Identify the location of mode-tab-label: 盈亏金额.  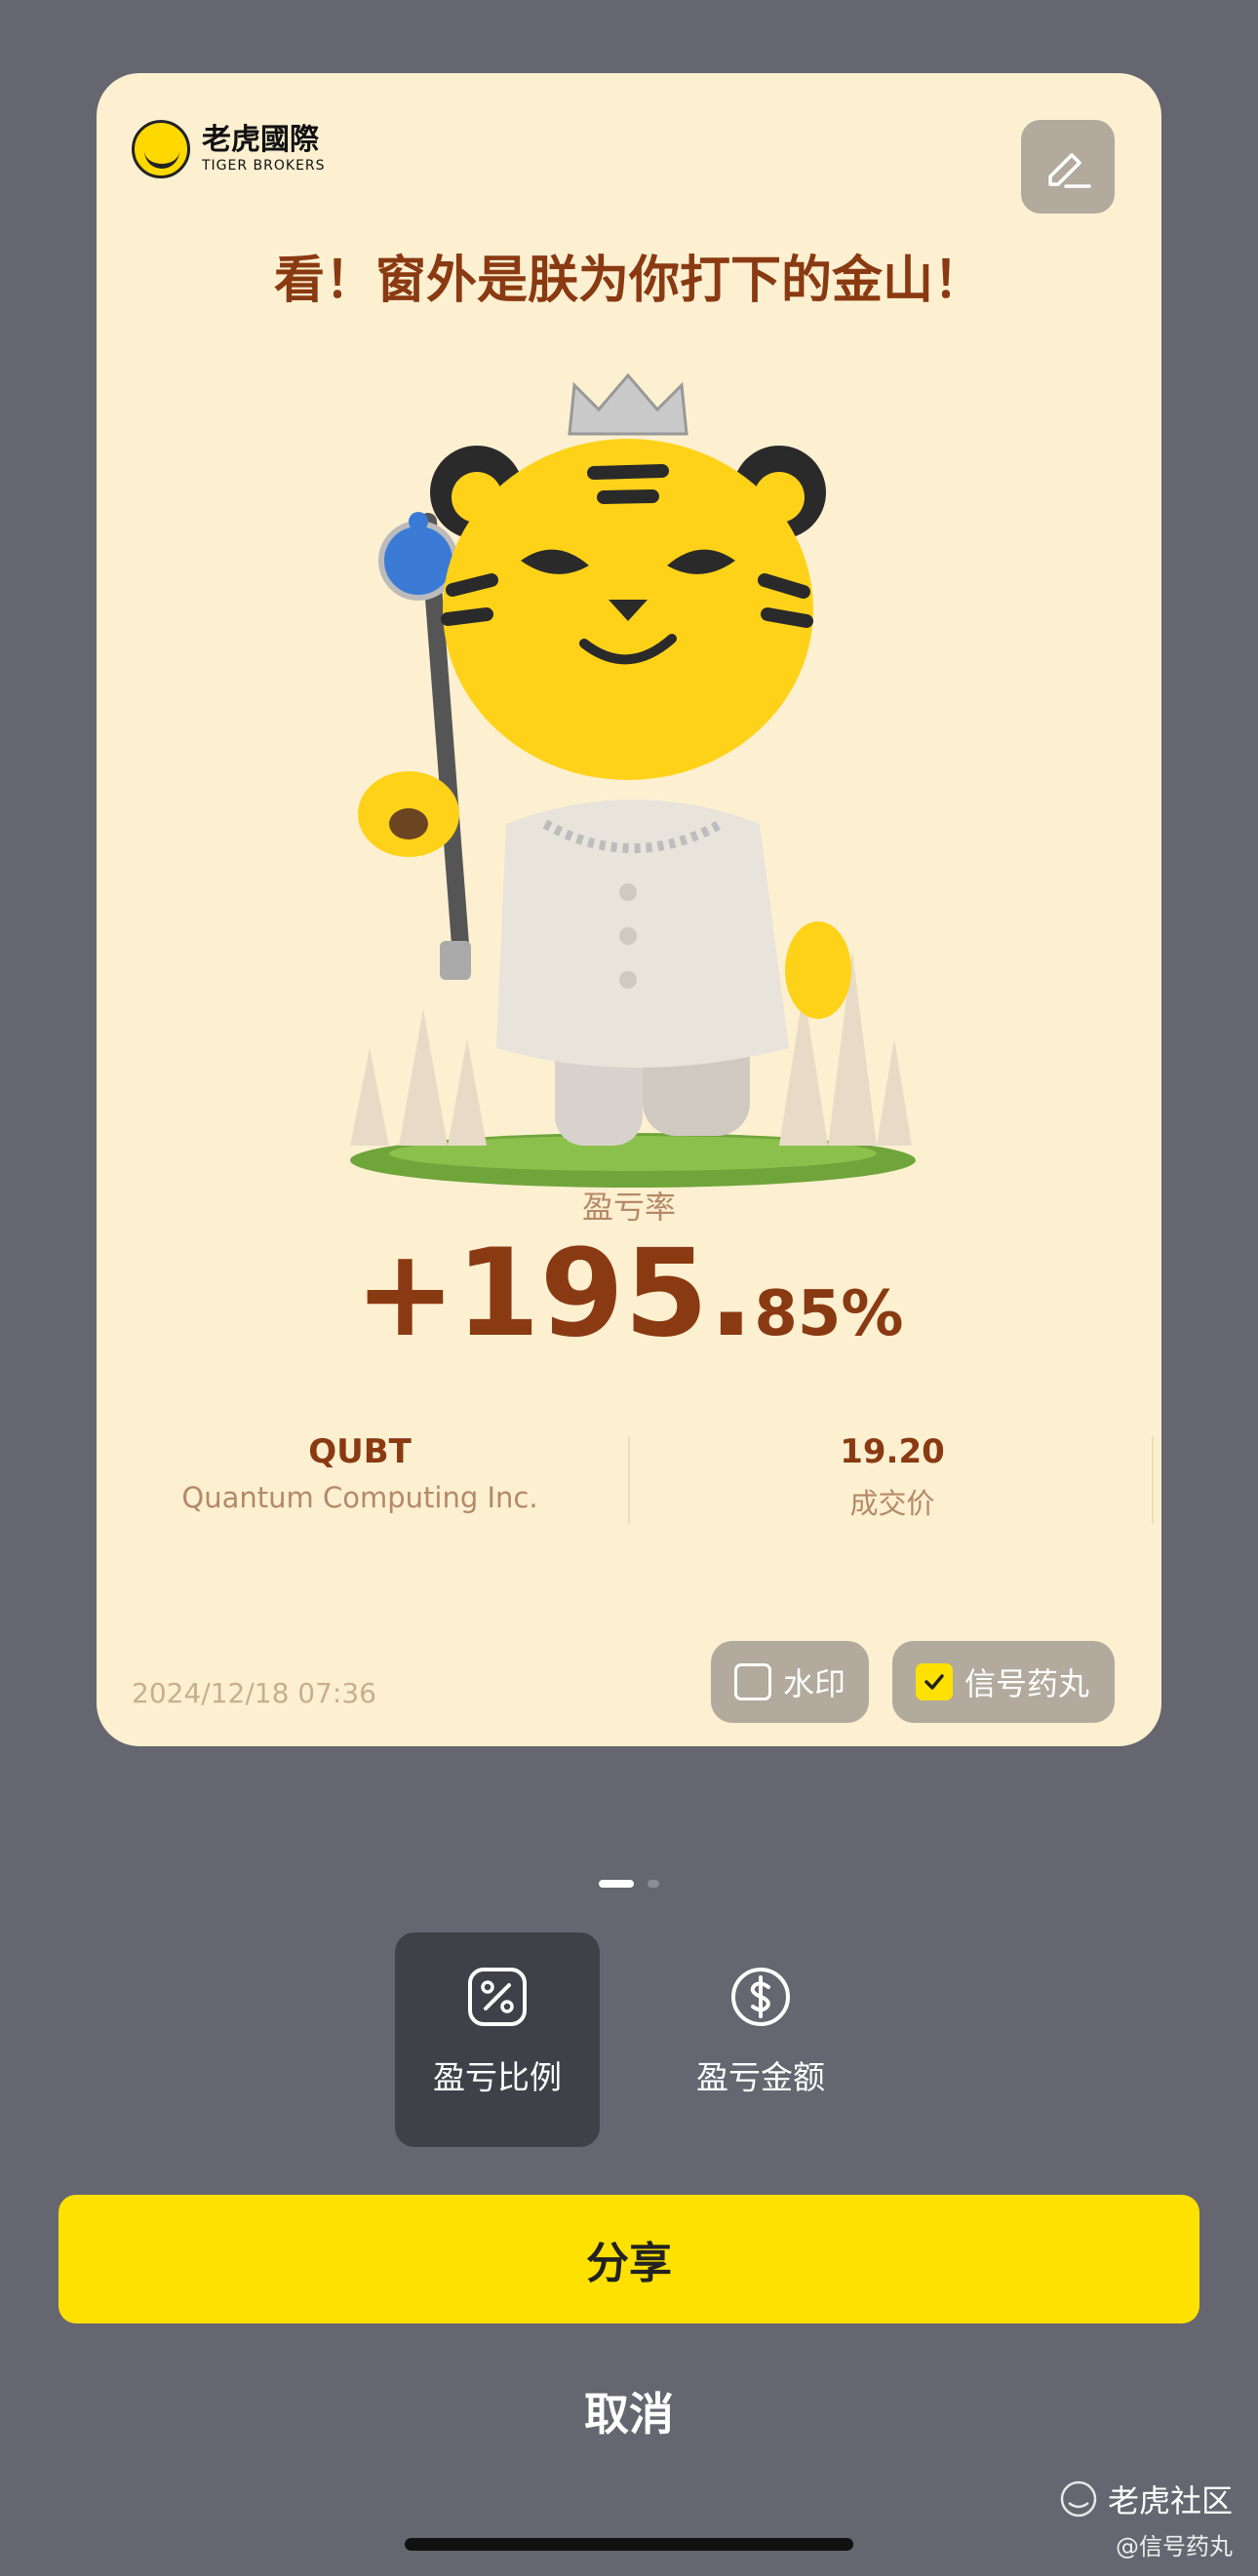
(760, 2077).